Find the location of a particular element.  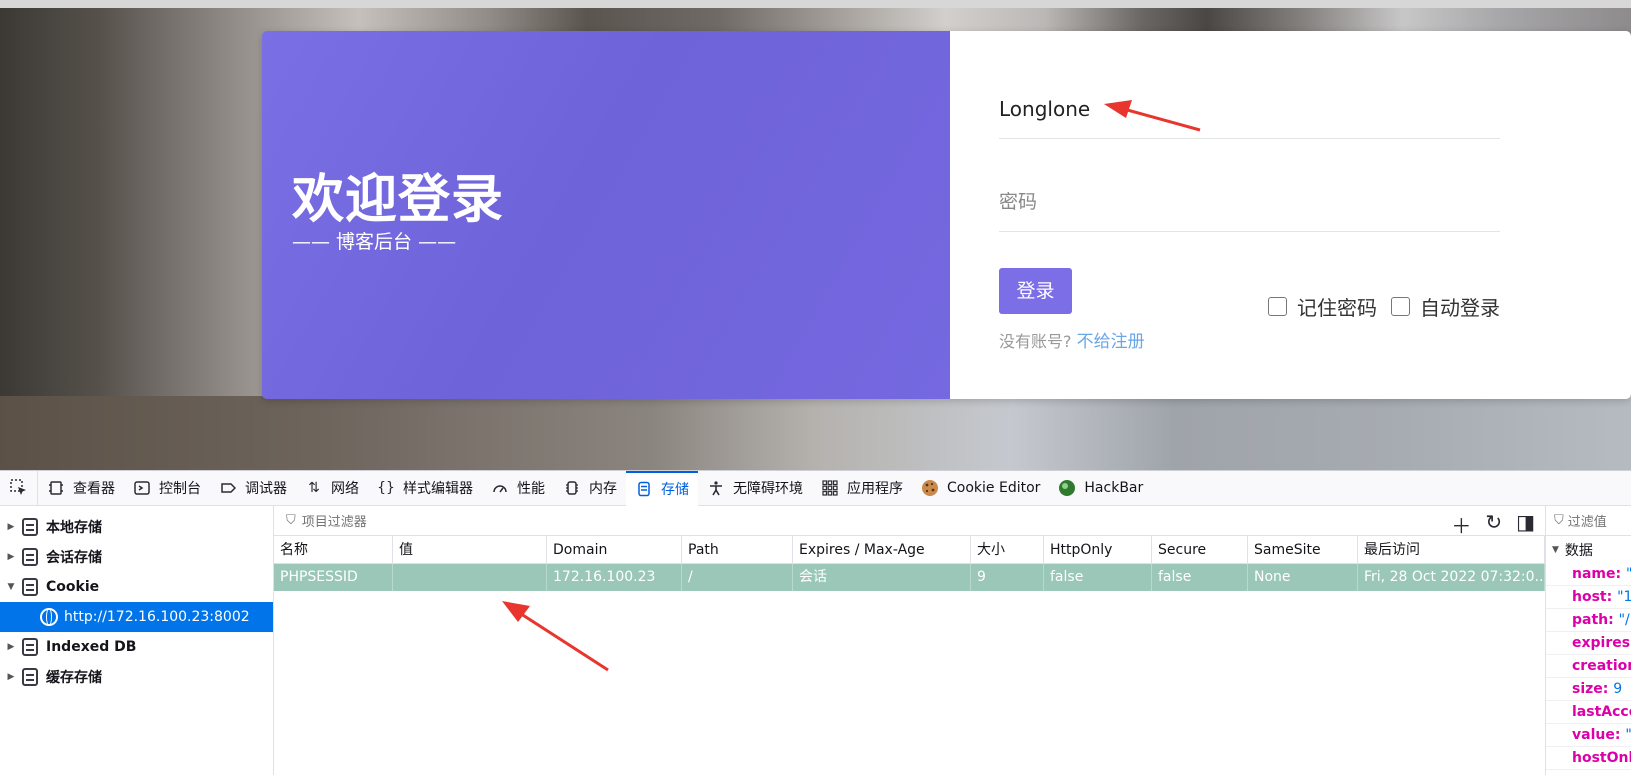

table-cell: PHPSESSID is located at coordinates (333, 577).